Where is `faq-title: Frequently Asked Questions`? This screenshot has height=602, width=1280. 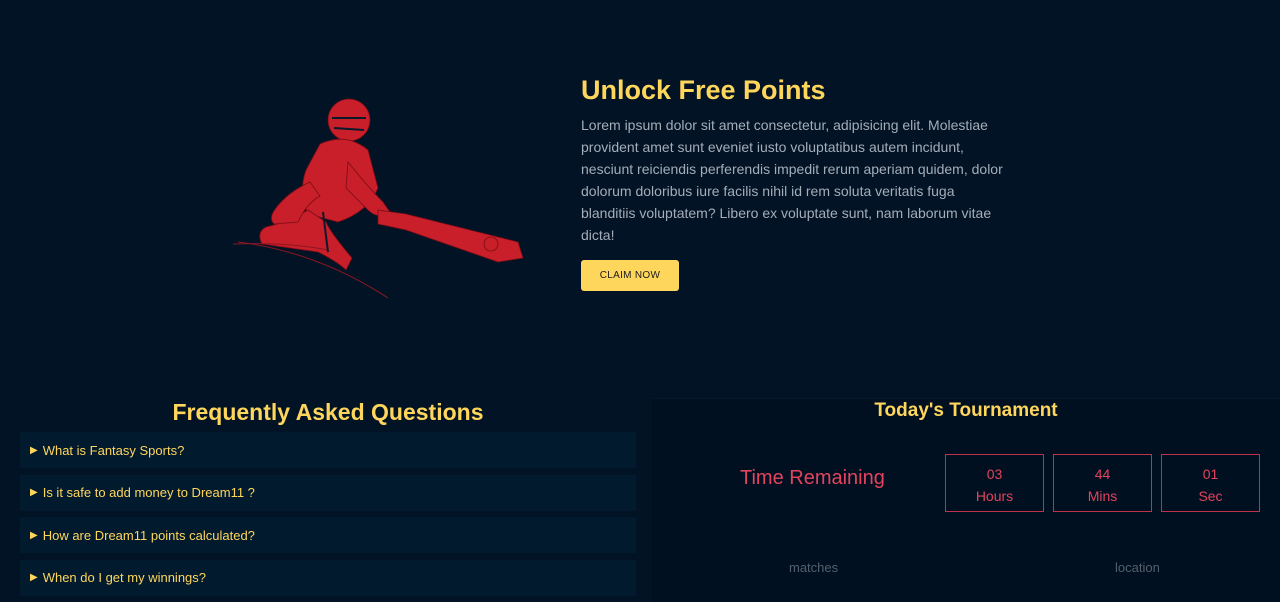 faq-title: Frequently Asked Questions is located at coordinates (328, 412).